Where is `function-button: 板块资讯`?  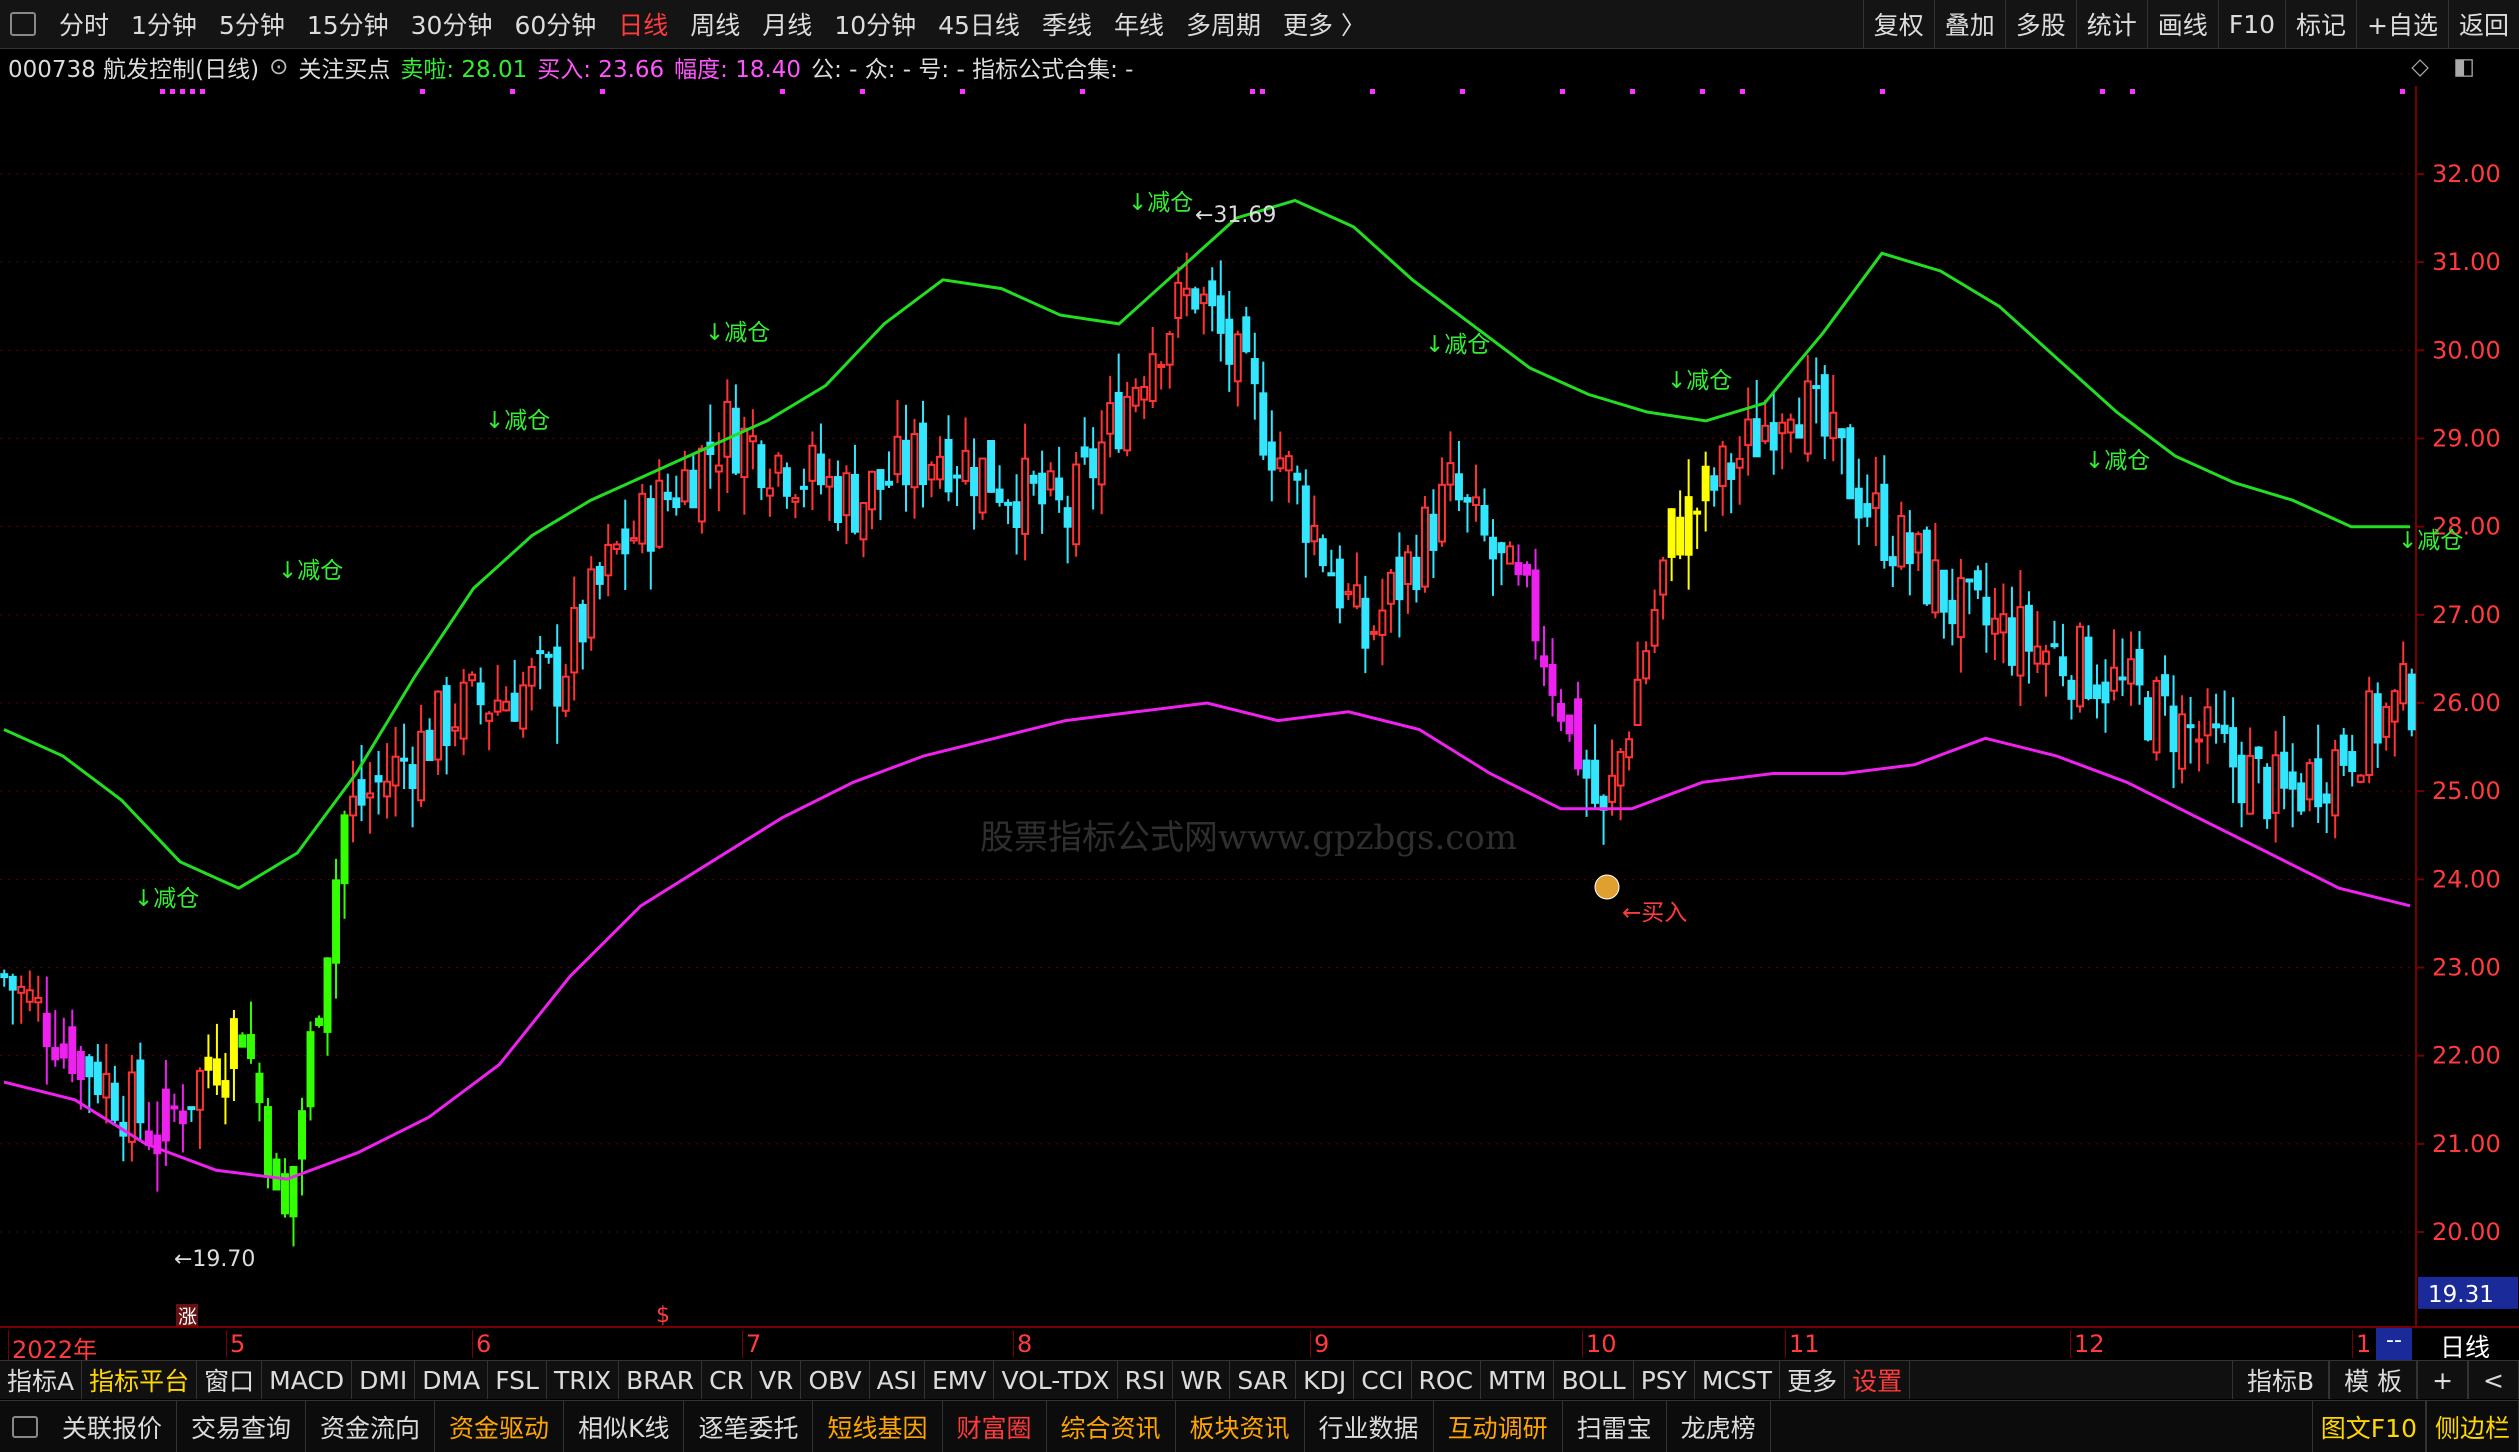
function-button: 板块资讯 is located at coordinates (1240, 1426).